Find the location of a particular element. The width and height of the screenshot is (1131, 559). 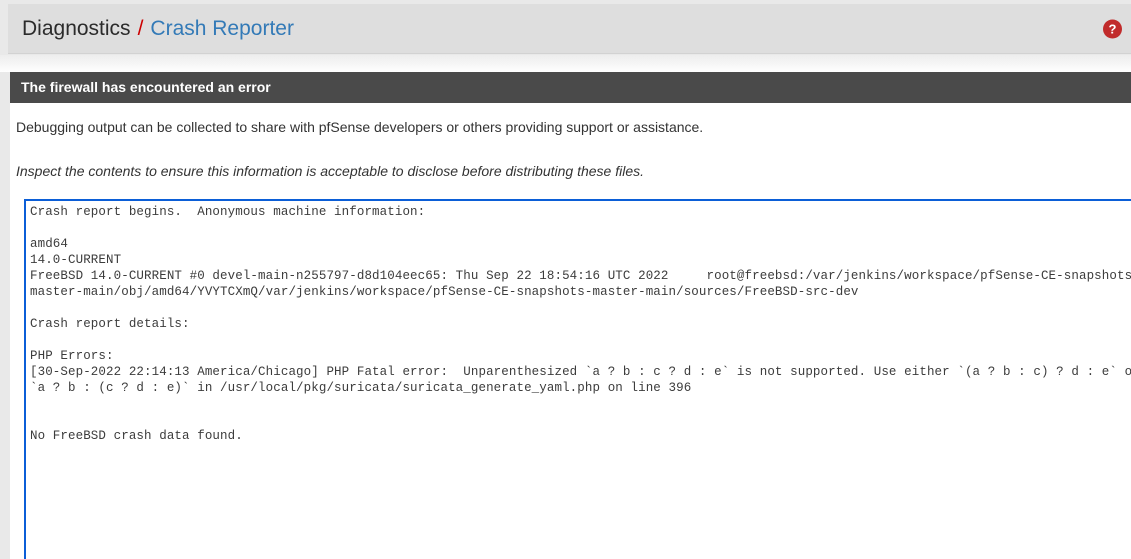

help-question-icon: ? is located at coordinates (1112, 28).